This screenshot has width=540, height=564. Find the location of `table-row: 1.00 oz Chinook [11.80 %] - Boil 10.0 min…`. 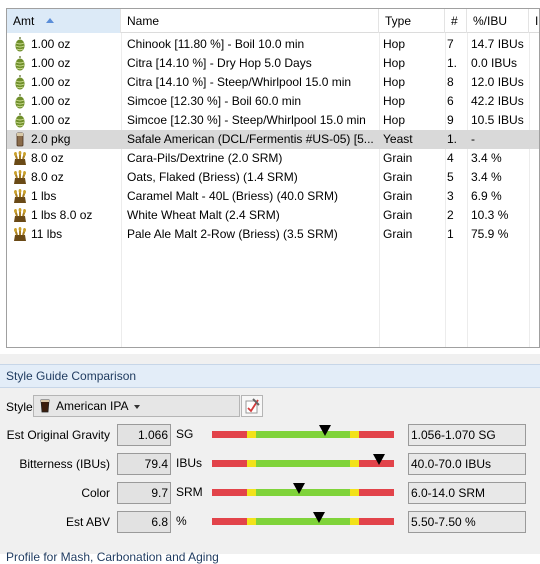

table-row: 1.00 oz Chinook [11.80 %] - Boil 10.0 min… is located at coordinates (273, 44).